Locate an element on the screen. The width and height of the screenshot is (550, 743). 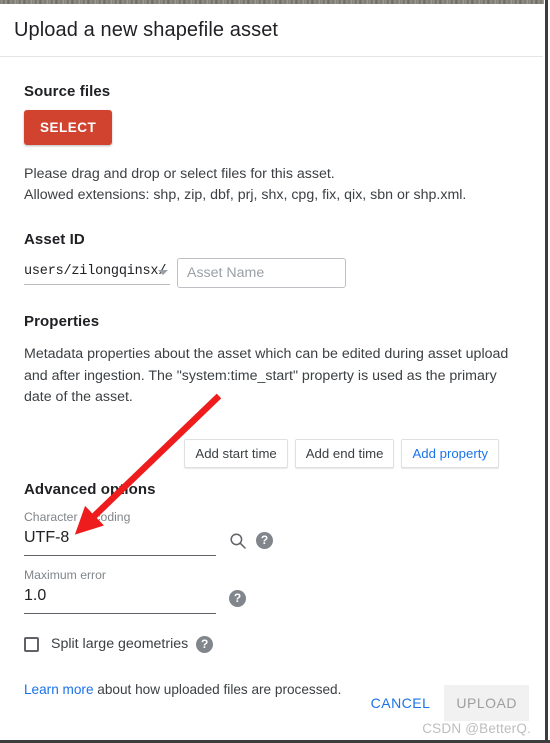
asset-id-heading: Asset ID is located at coordinates (54, 239).